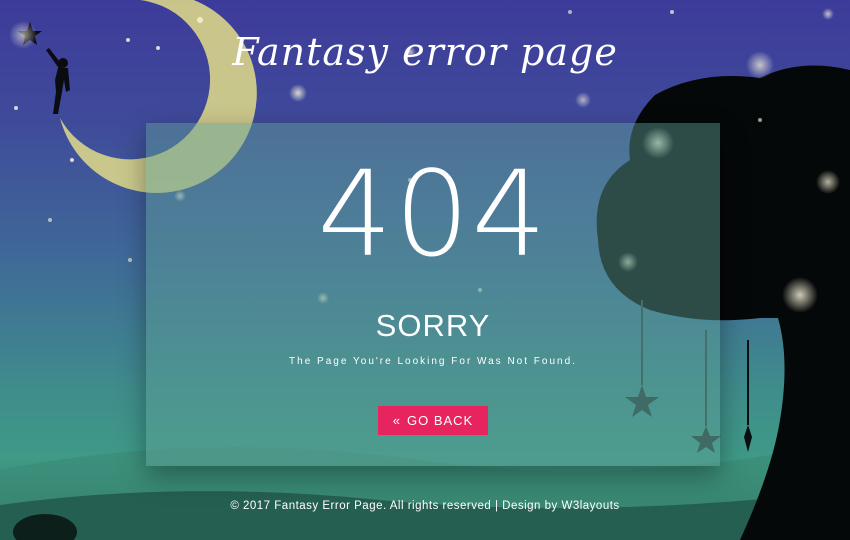  I want to click on error-heading: SORRY, so click(433, 325).